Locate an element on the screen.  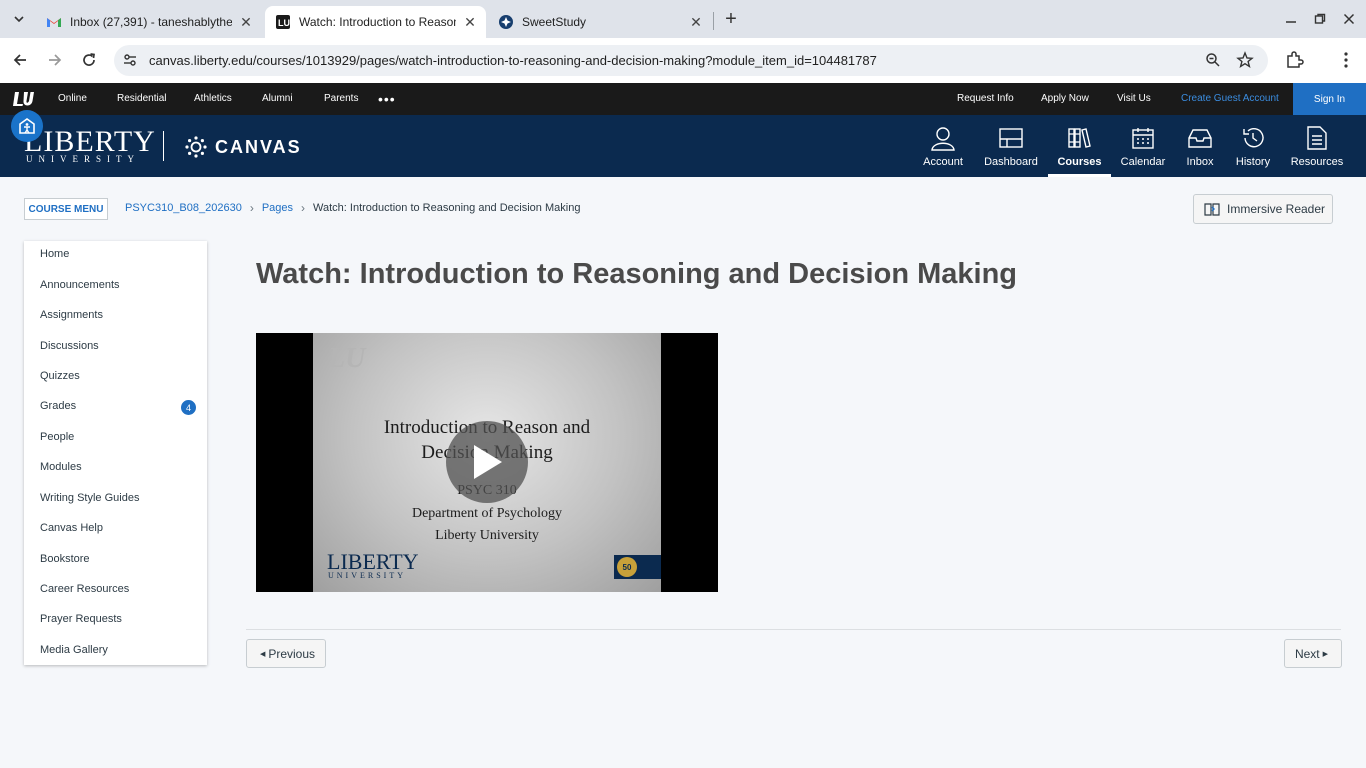
caret-left-icon: ◀ is located at coordinates (262, 654).